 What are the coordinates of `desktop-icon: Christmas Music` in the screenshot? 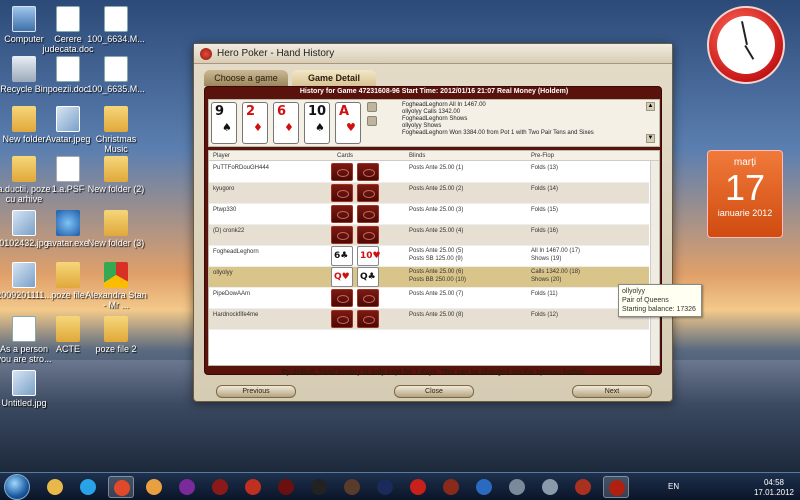 It's located at (116, 130).